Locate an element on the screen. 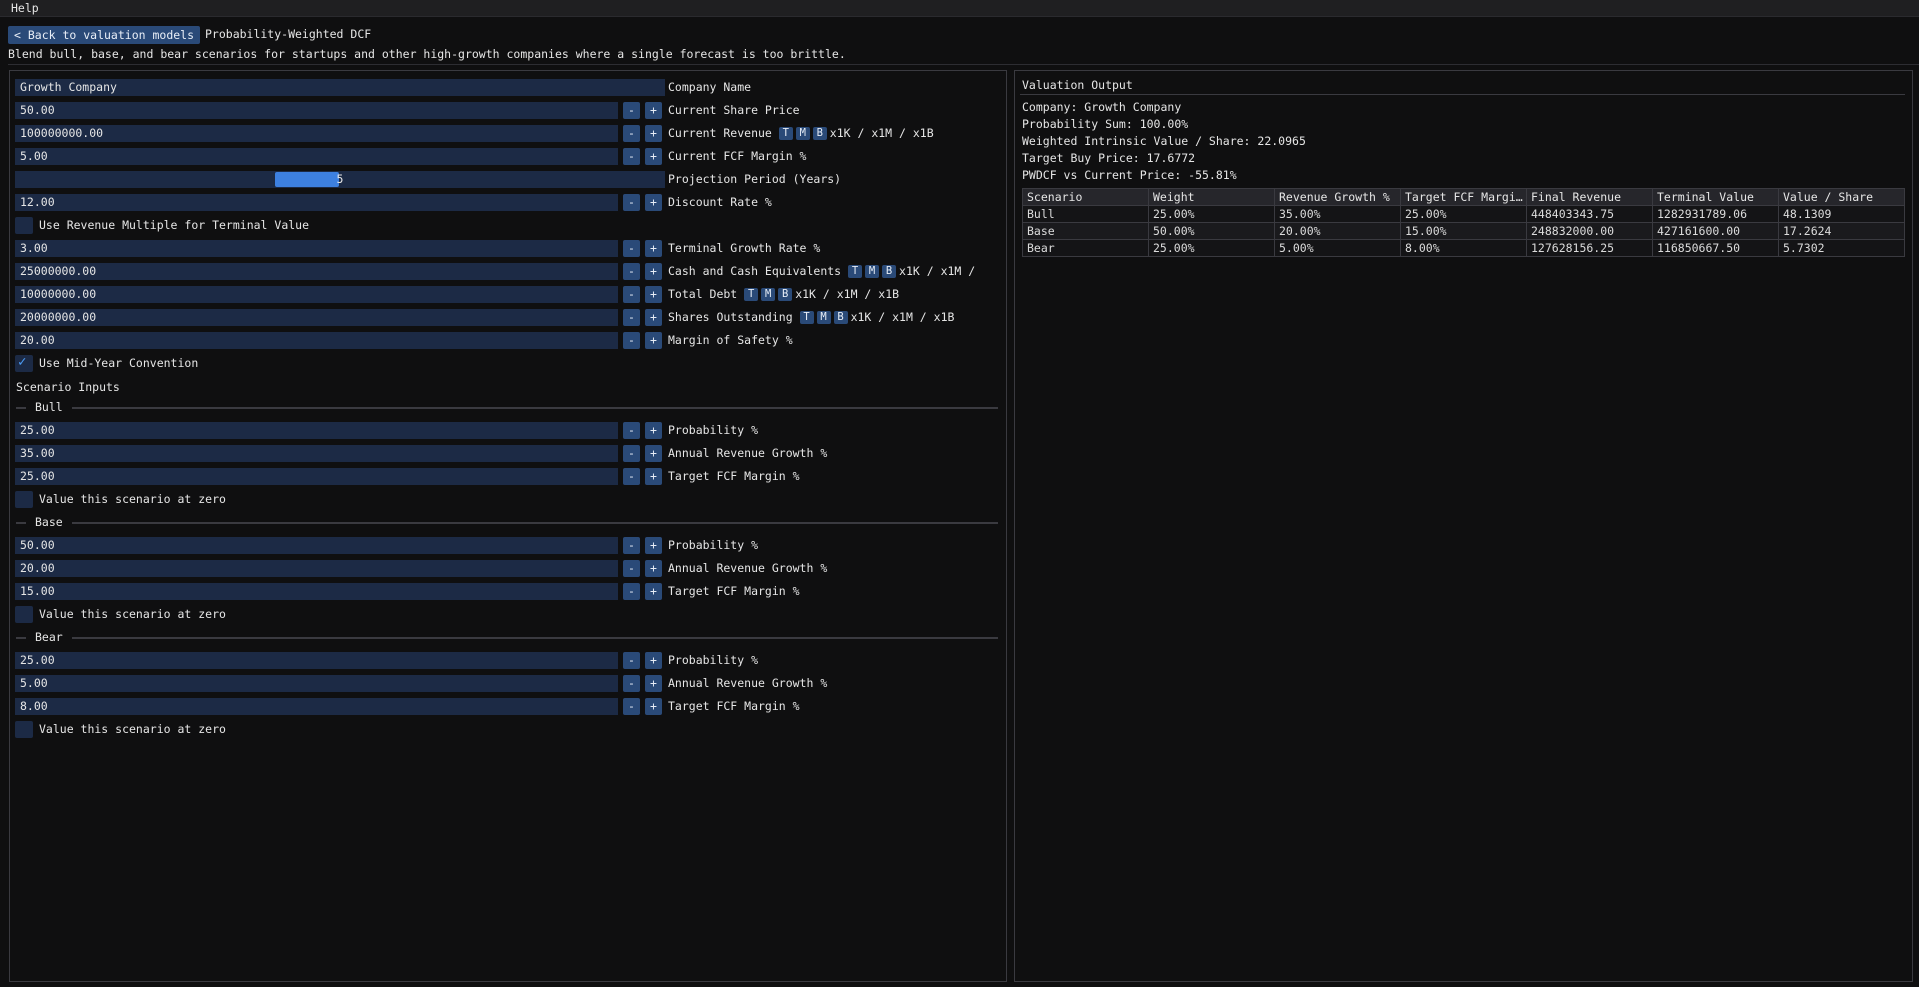 Image resolution: width=1919 pixels, height=987 pixels. projection-slider: 5 is located at coordinates (340, 179).